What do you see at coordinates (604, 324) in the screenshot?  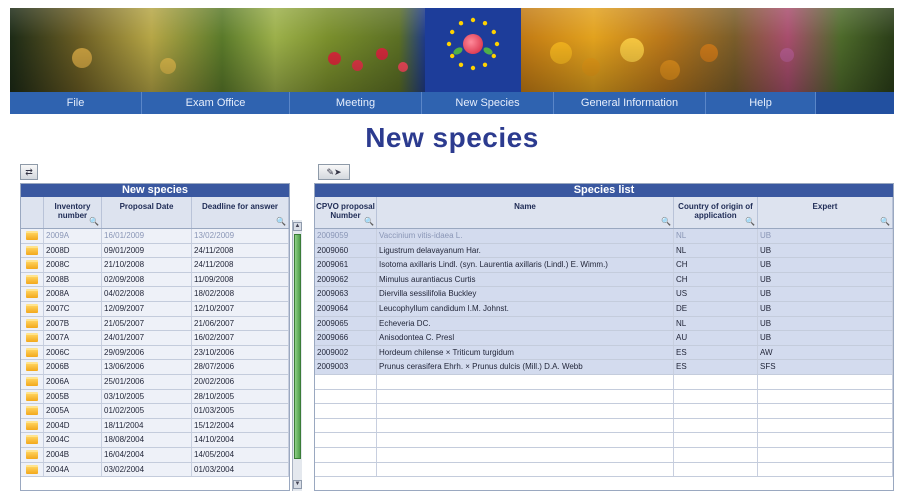 I see `table-row: 2009065 Echeveria DC. NL UB` at bounding box center [604, 324].